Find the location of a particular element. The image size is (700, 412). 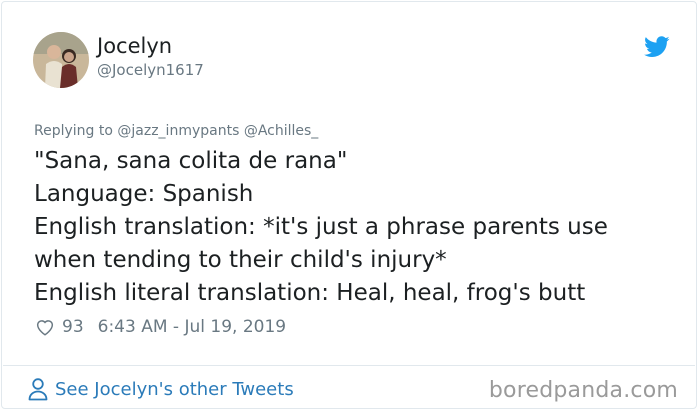

twitter-bird-icon is located at coordinates (657, 47).